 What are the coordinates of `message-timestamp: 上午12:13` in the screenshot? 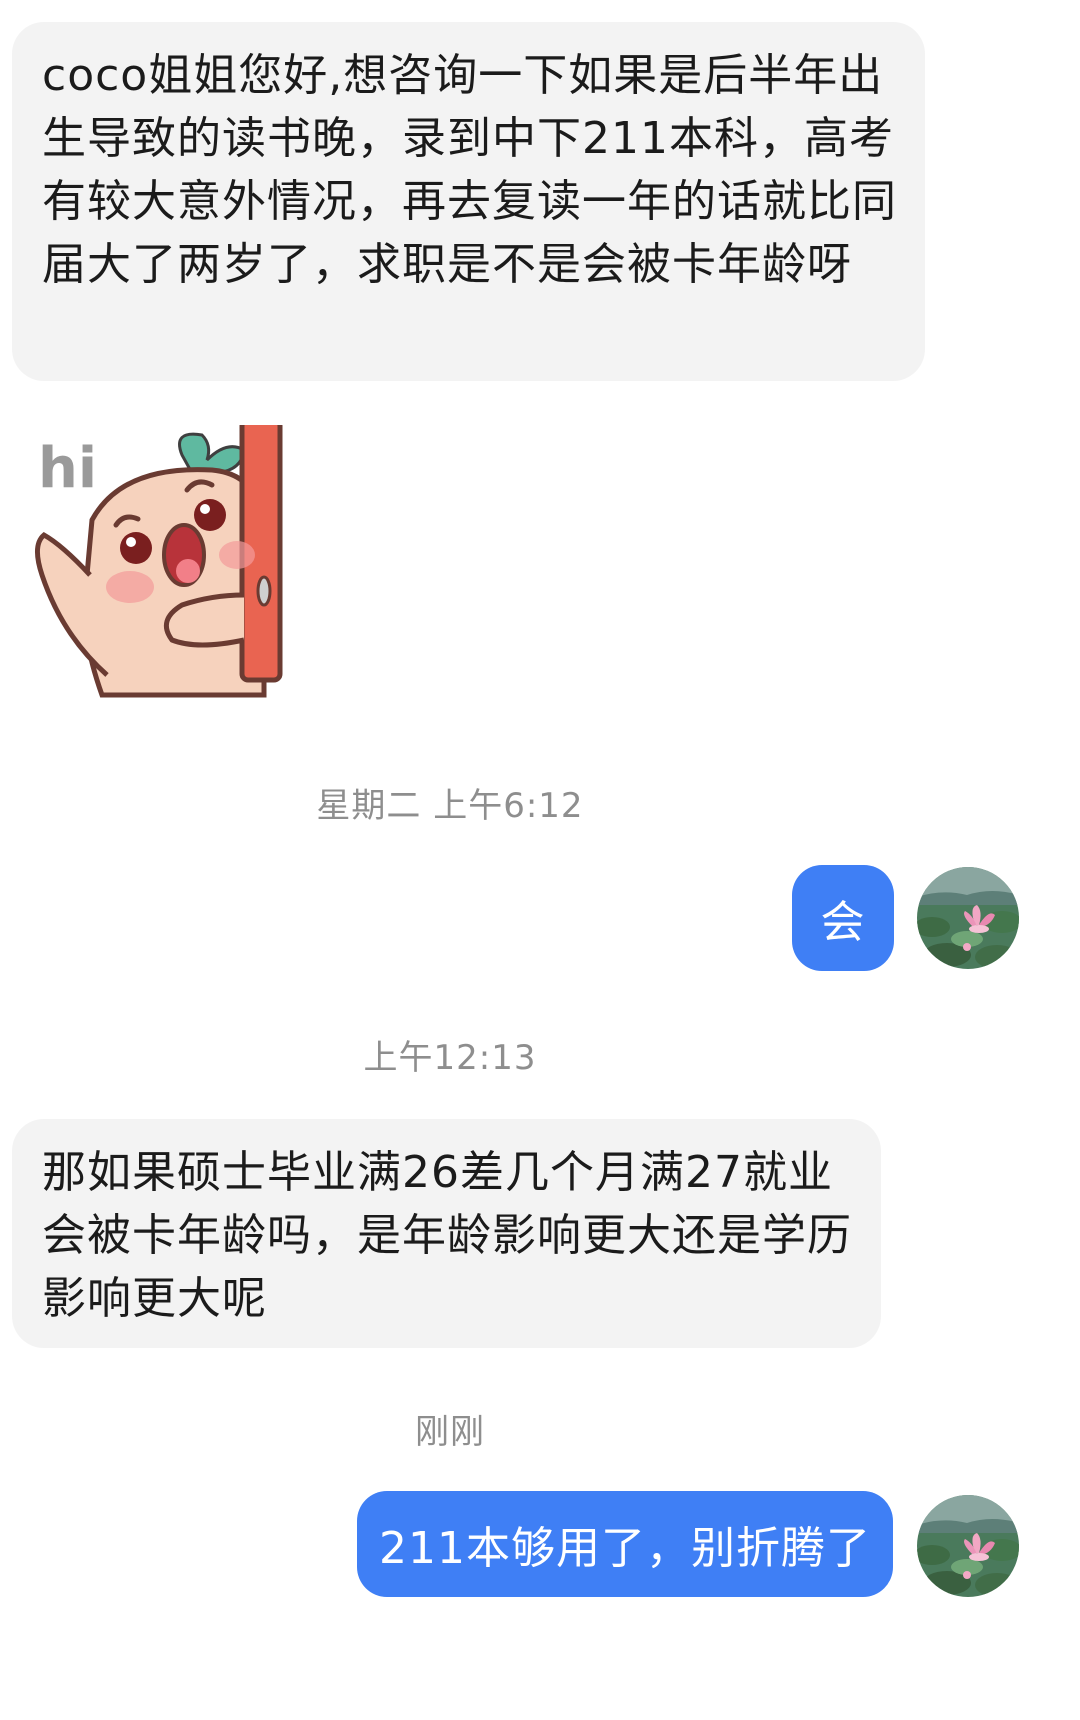 It's located at (450, 1058).